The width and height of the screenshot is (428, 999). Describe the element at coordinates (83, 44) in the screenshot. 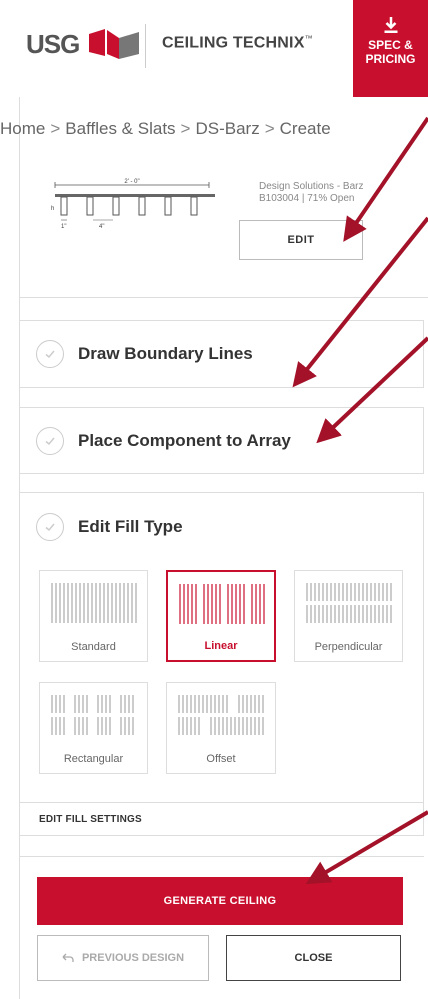

I see `usg-logo: USG` at that location.